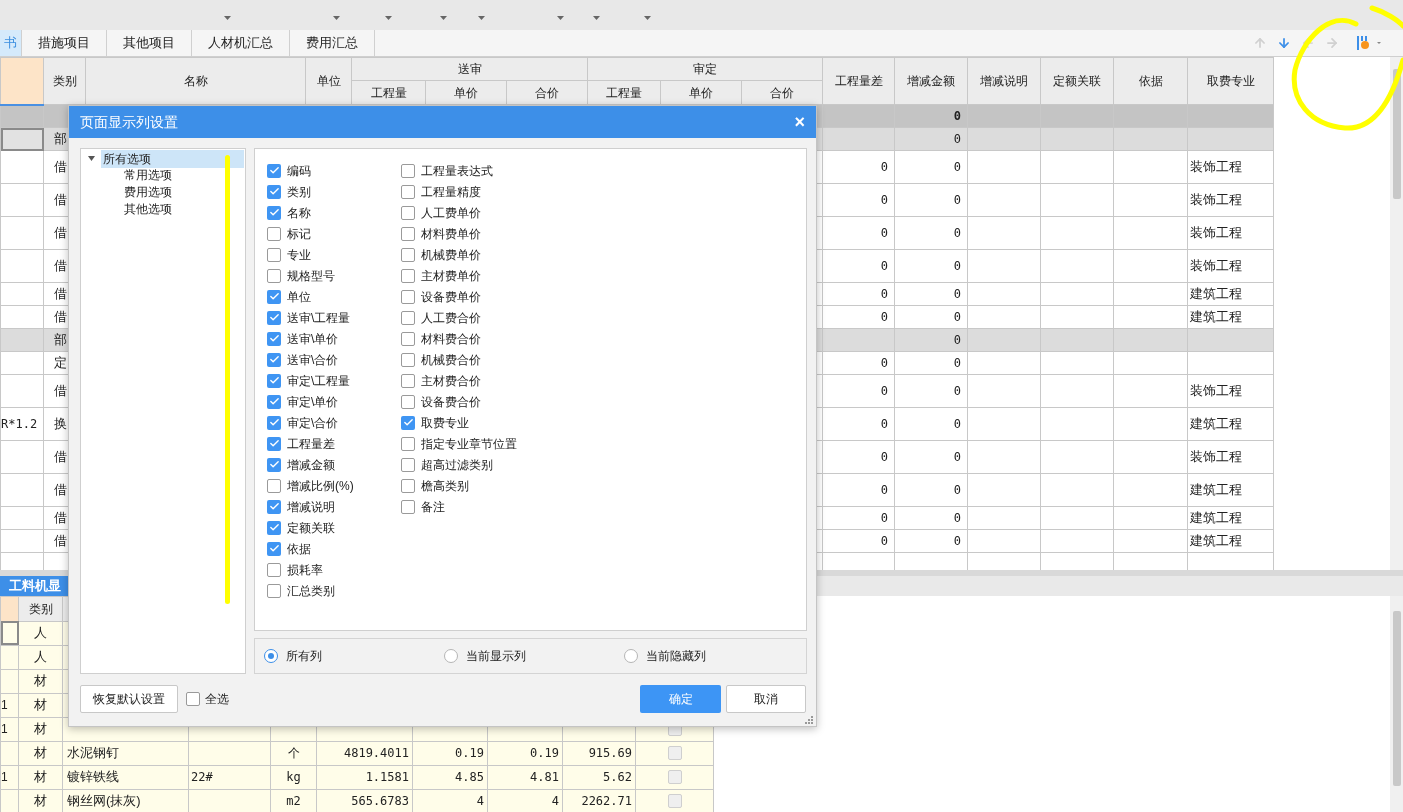 This screenshot has height=812, width=1403. I want to click on checkbox-label: 审定\单价, so click(313, 401).